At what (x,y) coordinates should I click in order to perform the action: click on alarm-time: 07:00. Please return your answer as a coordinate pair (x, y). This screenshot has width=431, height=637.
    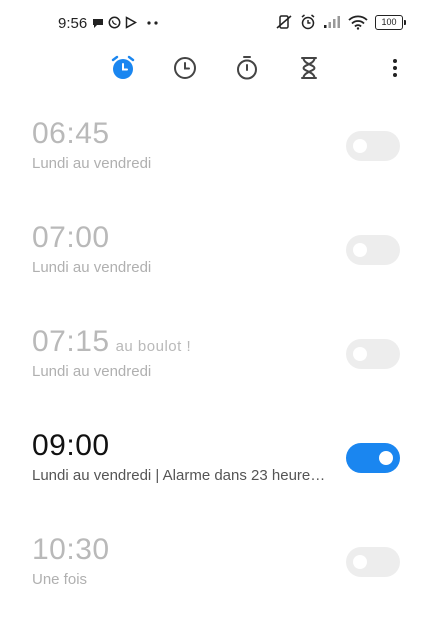
    Looking at the image, I should click on (71, 237).